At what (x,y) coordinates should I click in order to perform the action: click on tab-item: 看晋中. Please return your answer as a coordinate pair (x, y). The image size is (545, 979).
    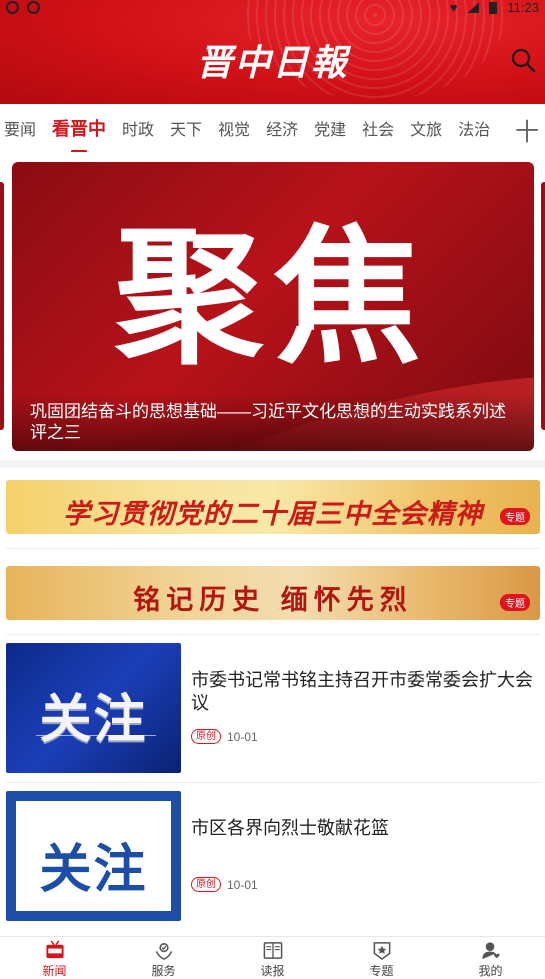
    Looking at the image, I should click on (79, 128).